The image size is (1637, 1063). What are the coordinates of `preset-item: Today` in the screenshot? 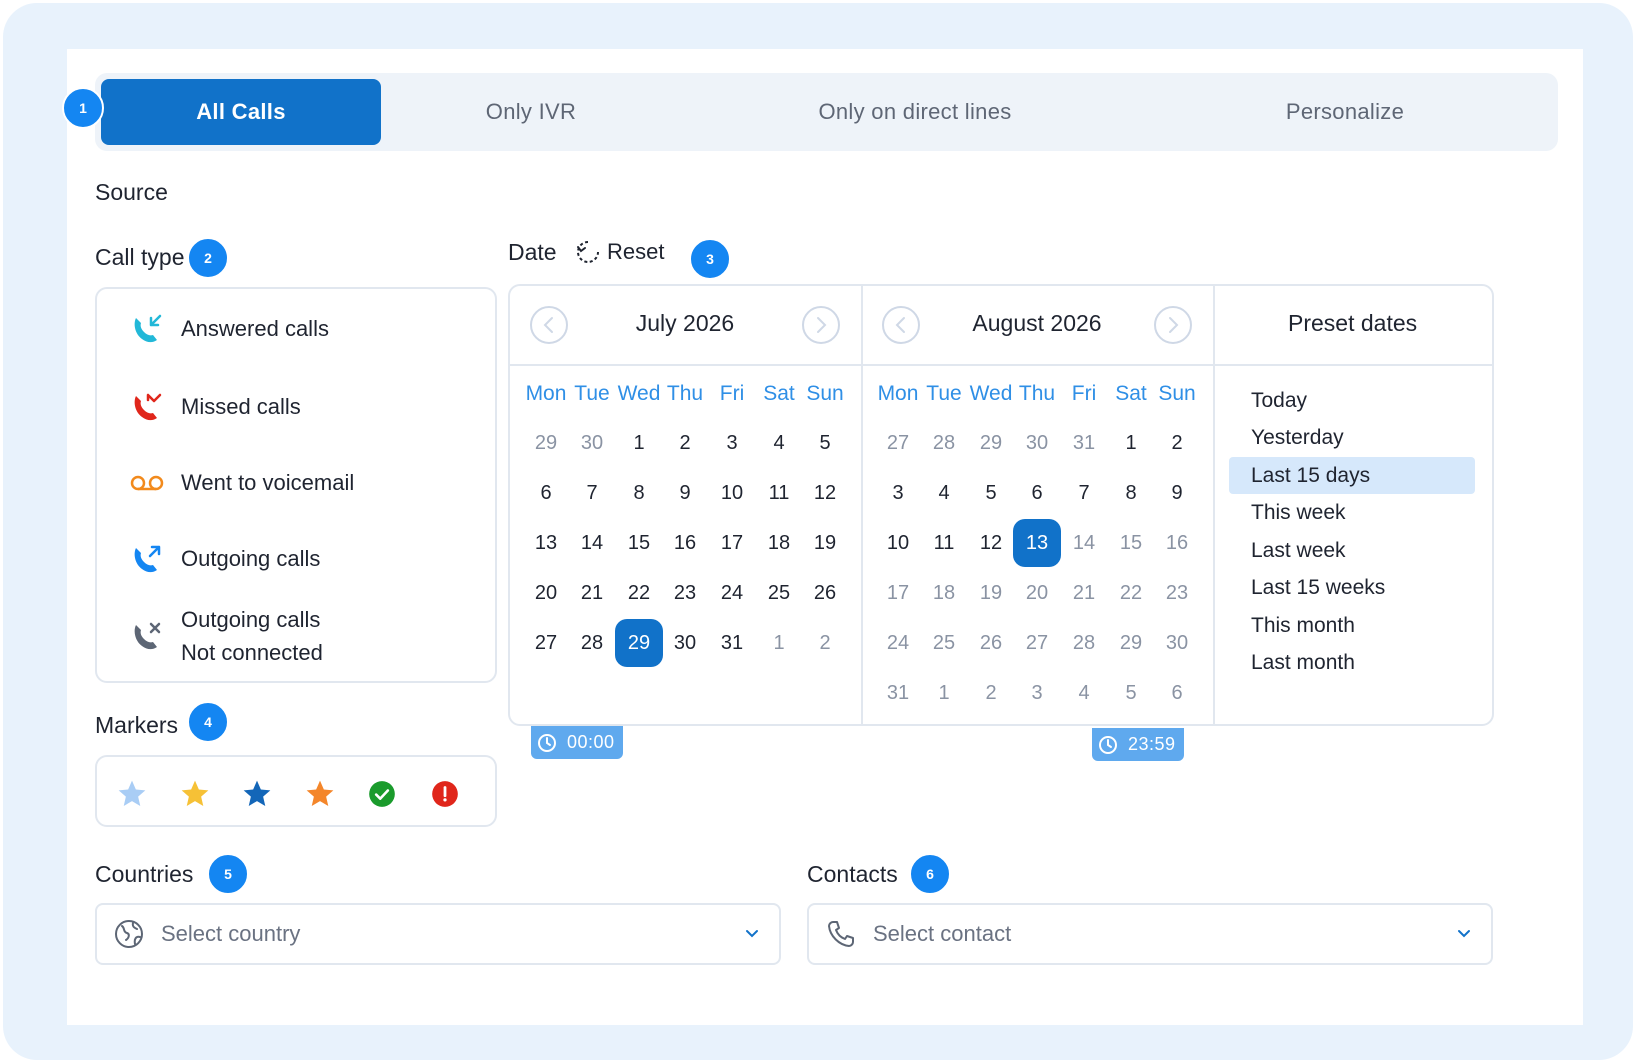 It's located at (1352, 400).